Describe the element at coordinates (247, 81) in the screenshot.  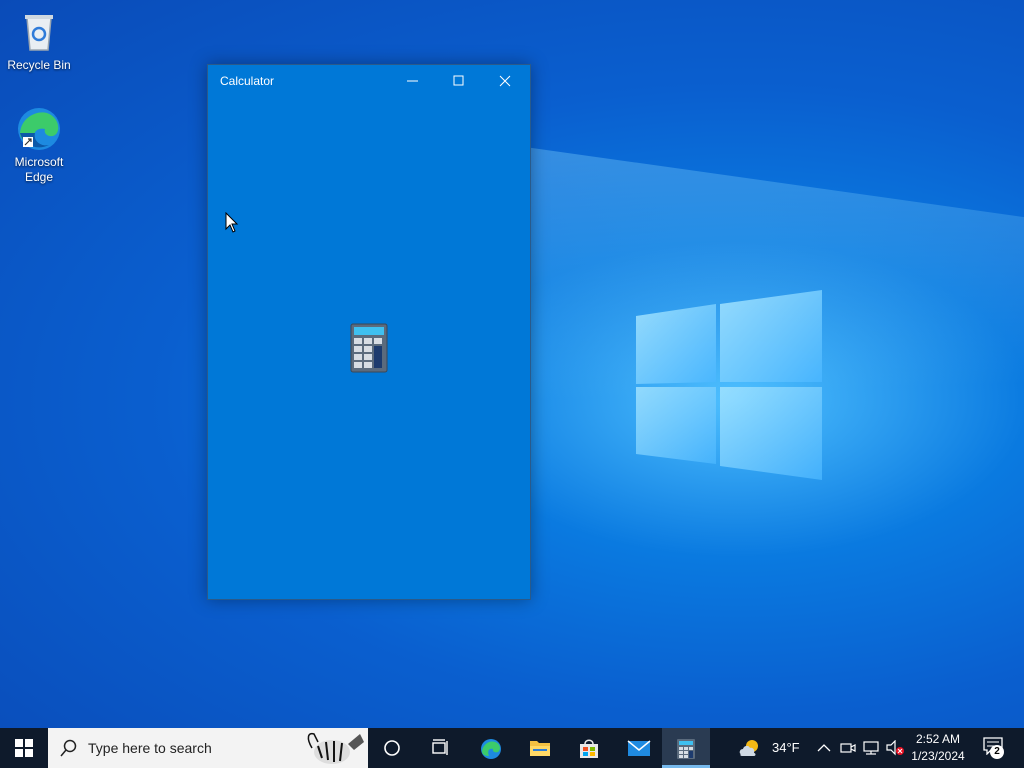
I see `window-title: Calculator` at that location.